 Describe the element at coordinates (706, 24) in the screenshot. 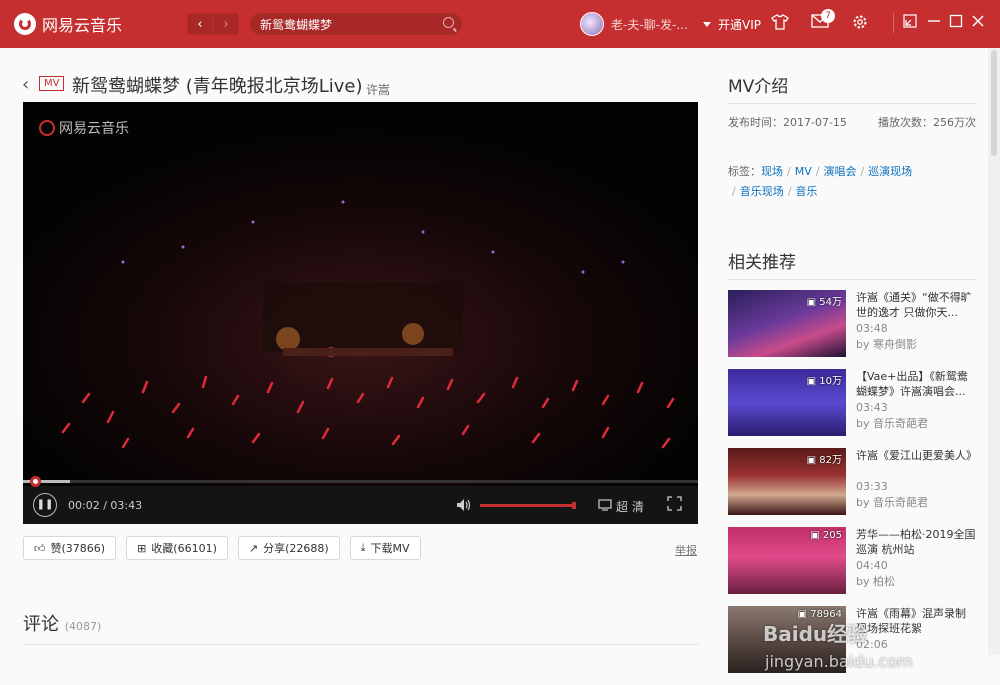

I see `chevron-down-icon` at that location.